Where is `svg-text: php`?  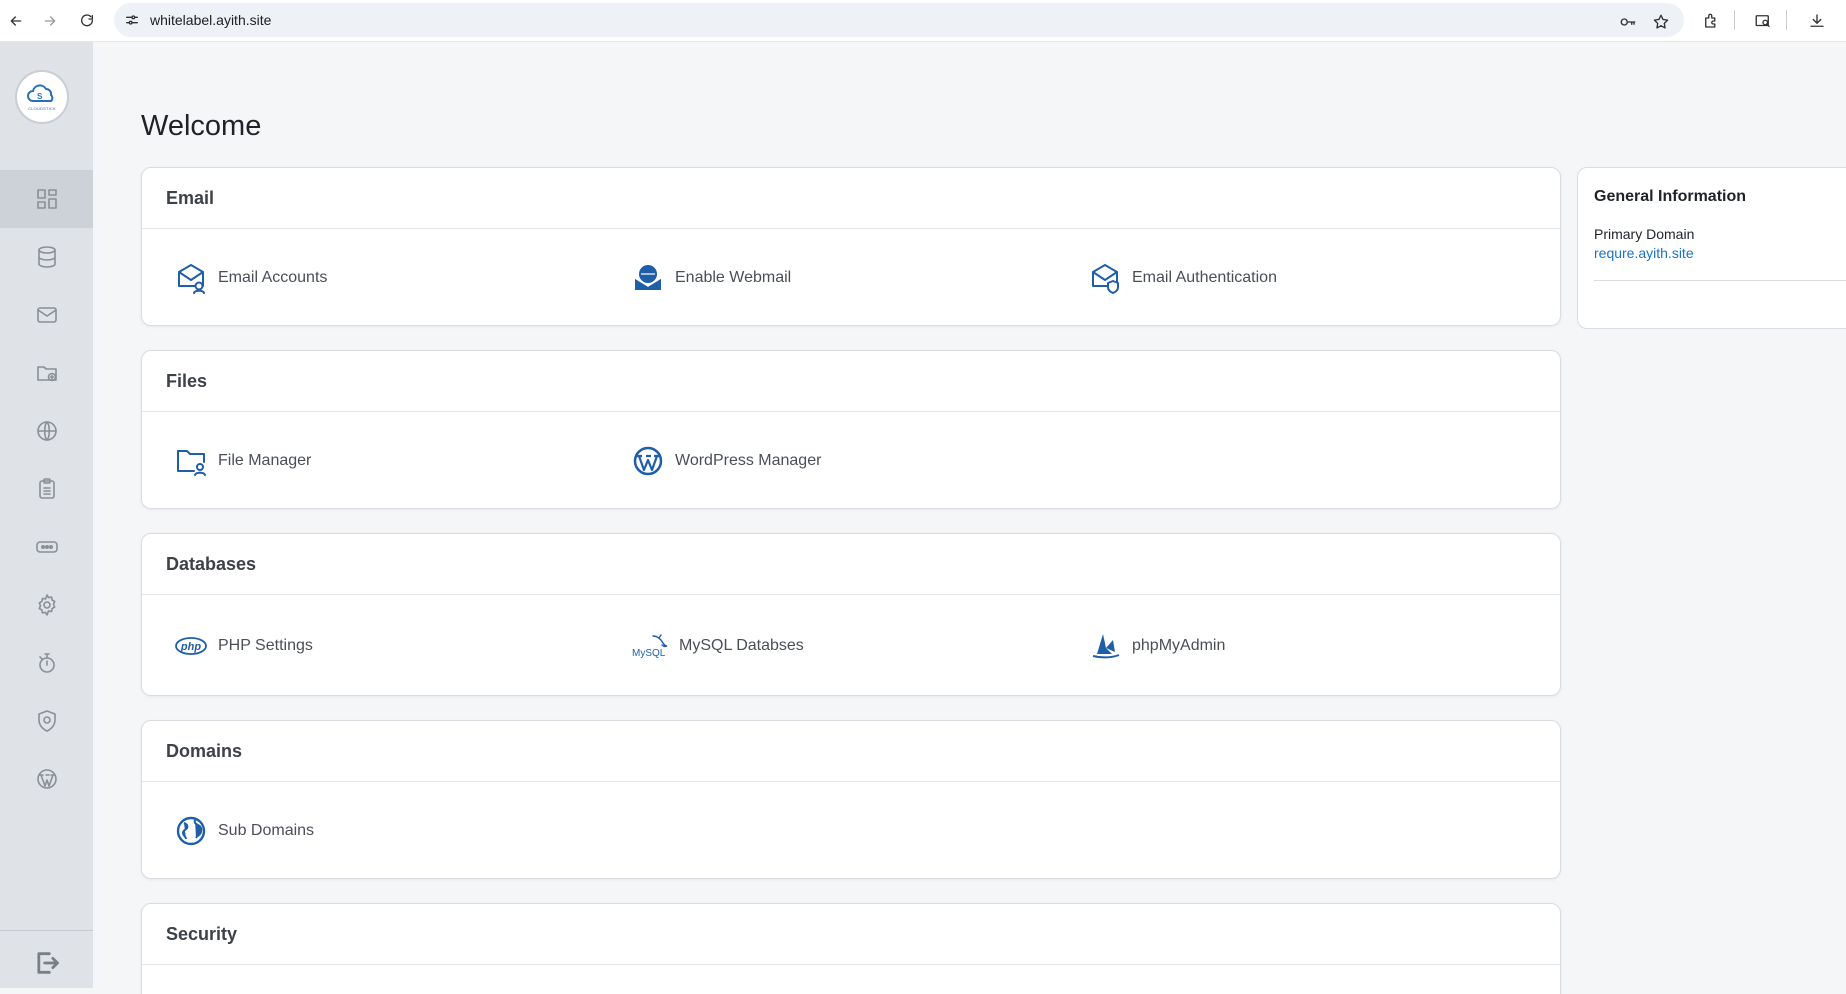
svg-text: php is located at coordinates (190, 647).